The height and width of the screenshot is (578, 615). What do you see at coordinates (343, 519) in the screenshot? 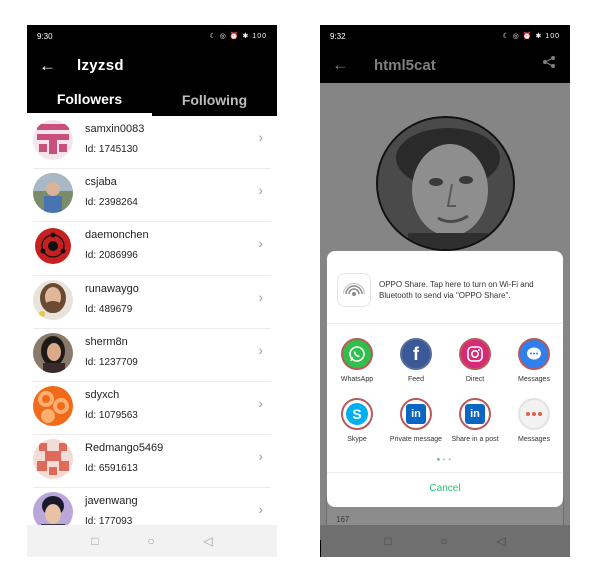
I see `background-text: 167` at bounding box center [343, 519].